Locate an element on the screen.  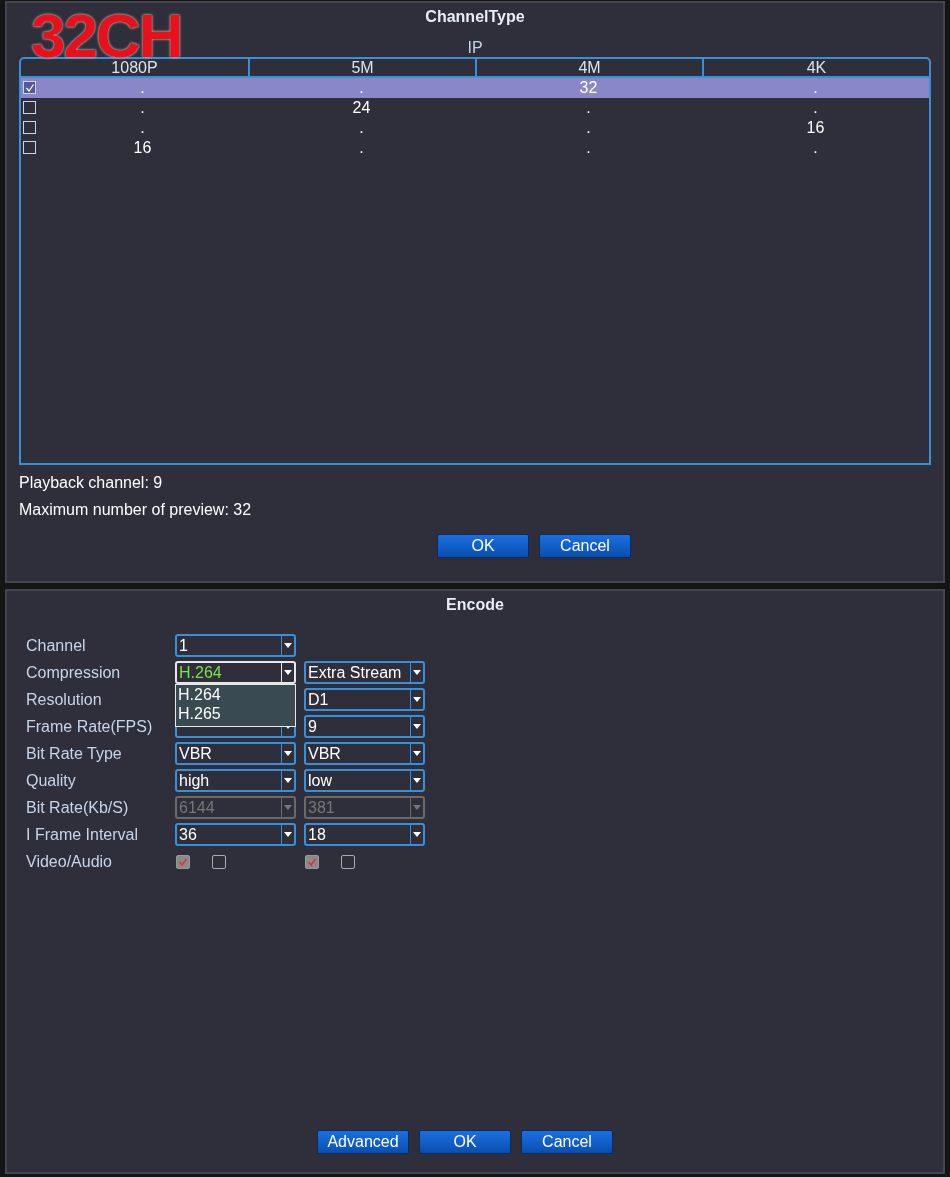
field-label: Channel is located at coordinates (56, 645).